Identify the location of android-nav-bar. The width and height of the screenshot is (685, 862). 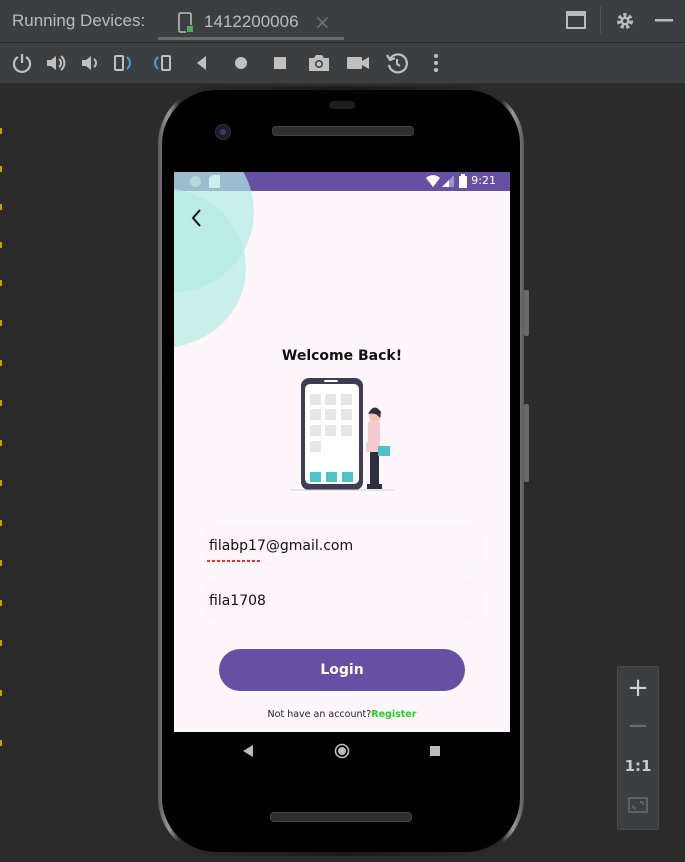
(342, 751).